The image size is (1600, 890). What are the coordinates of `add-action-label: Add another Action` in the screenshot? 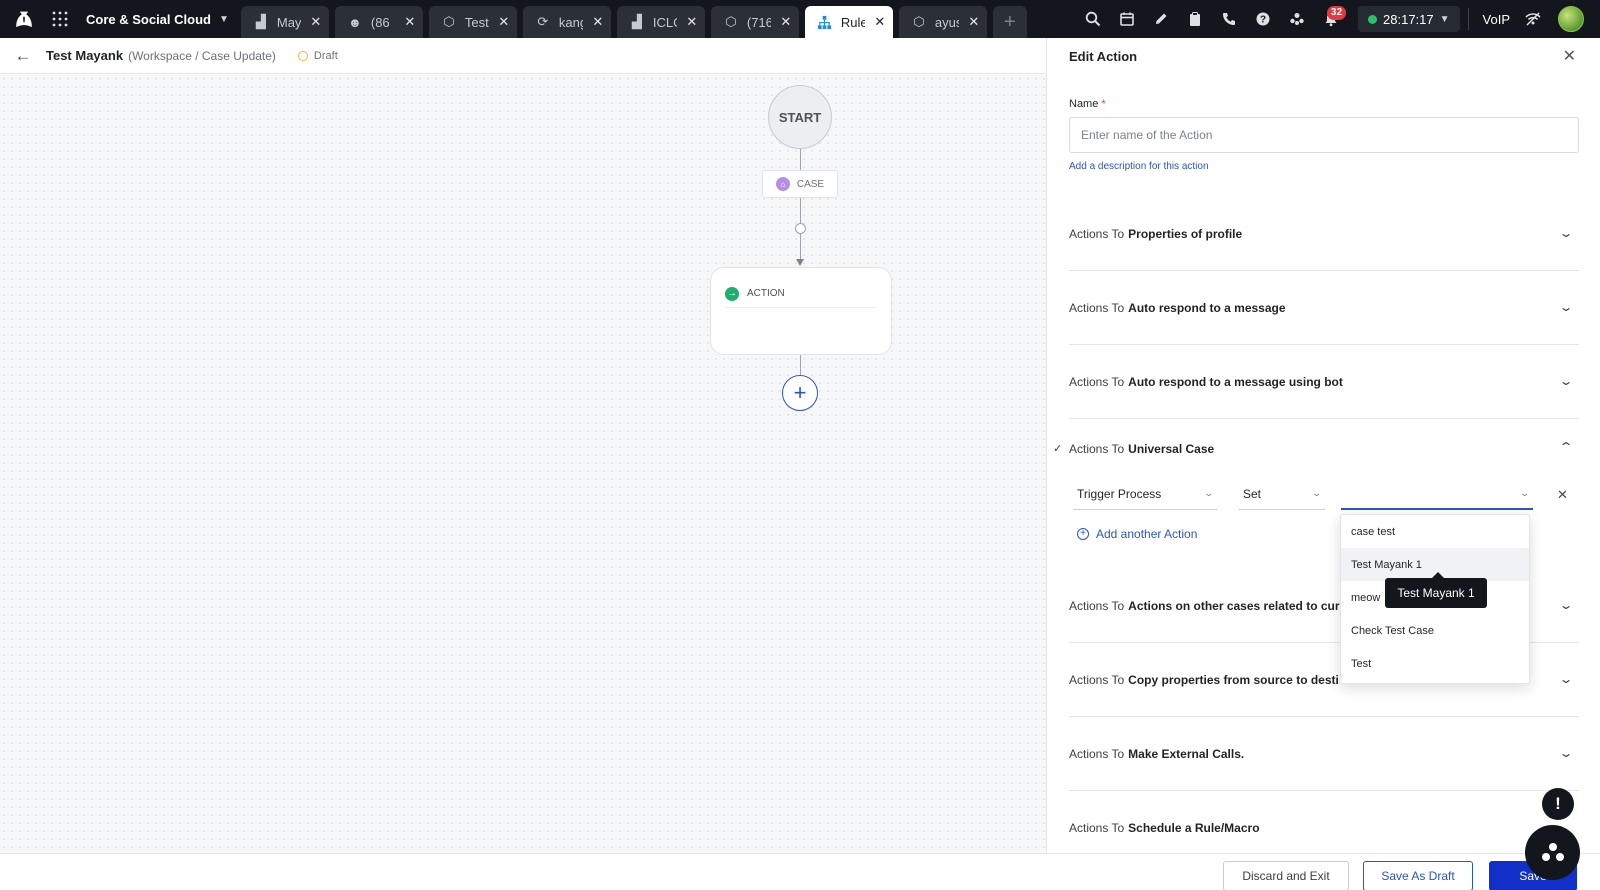 It's located at (1147, 534).